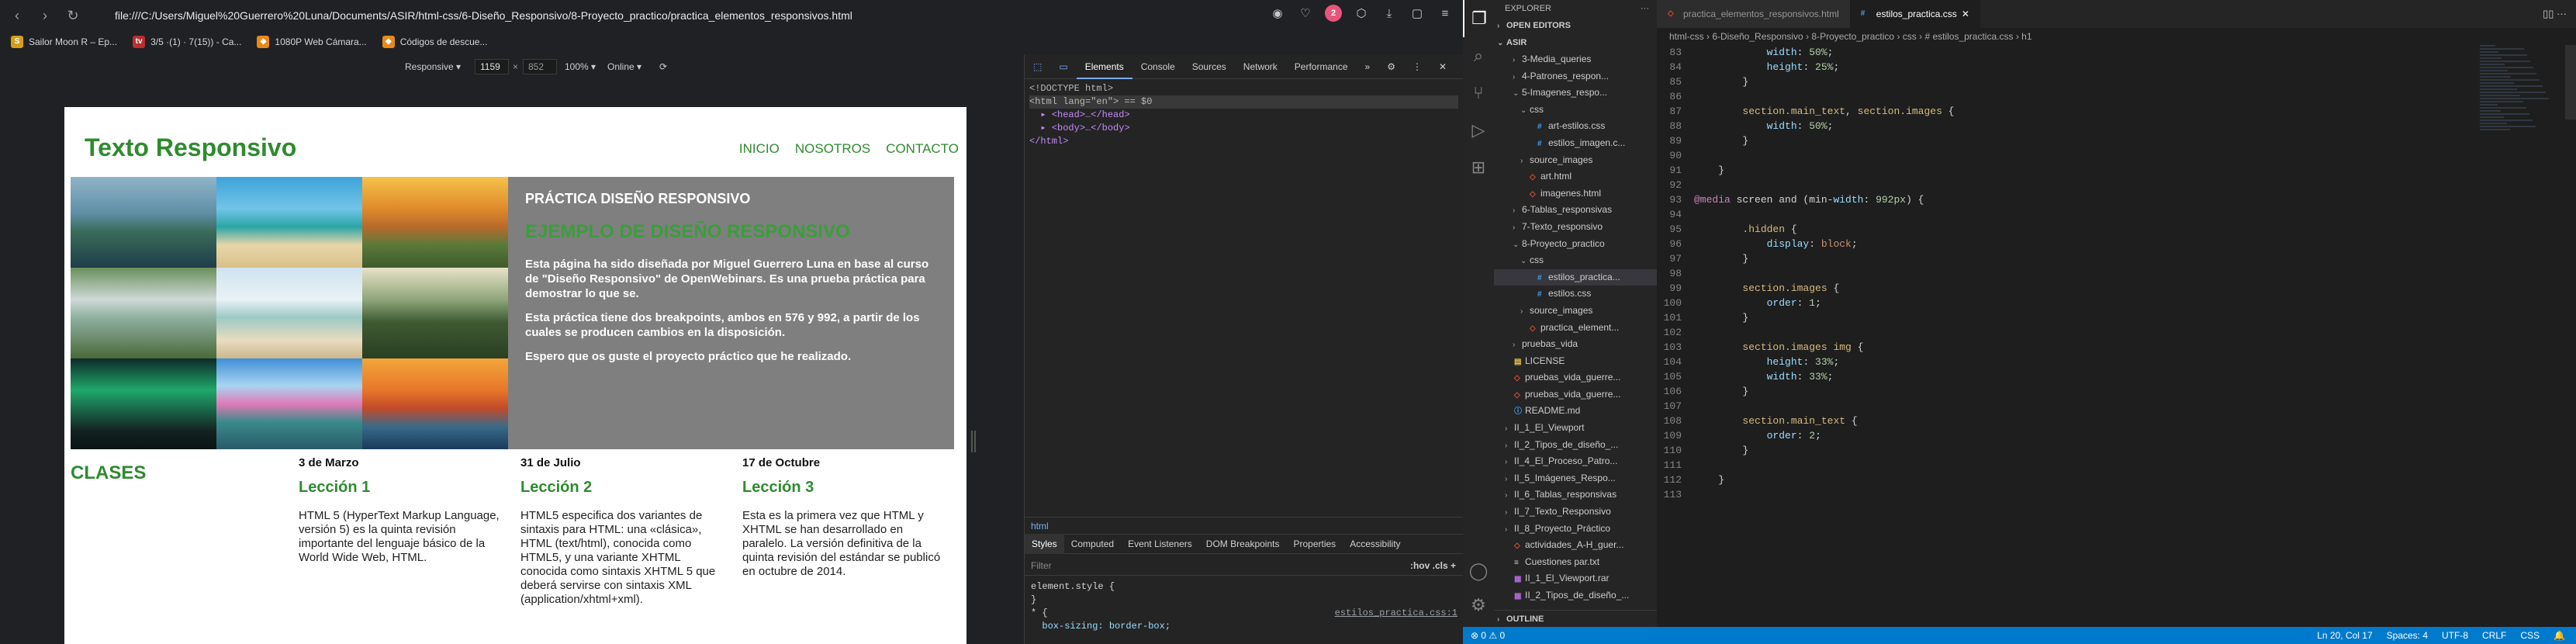  I want to click on tree-file: ◇ art.html, so click(1575, 176).